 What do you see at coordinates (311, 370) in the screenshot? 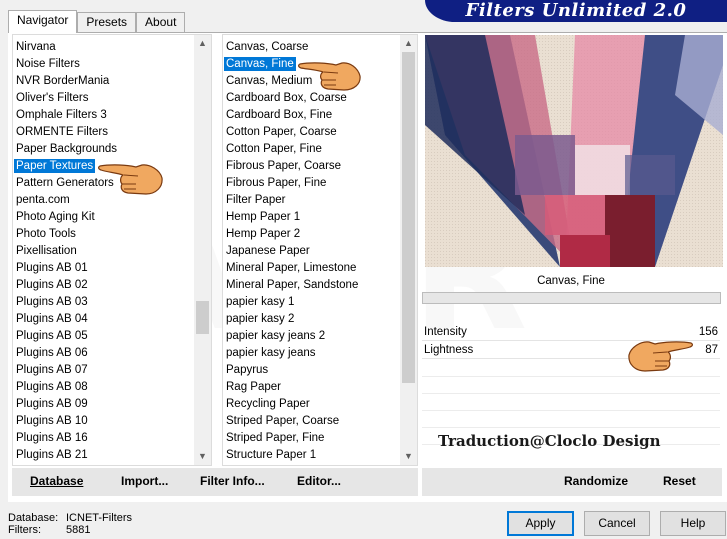
I see `filter-item: Papyrus` at bounding box center [311, 370].